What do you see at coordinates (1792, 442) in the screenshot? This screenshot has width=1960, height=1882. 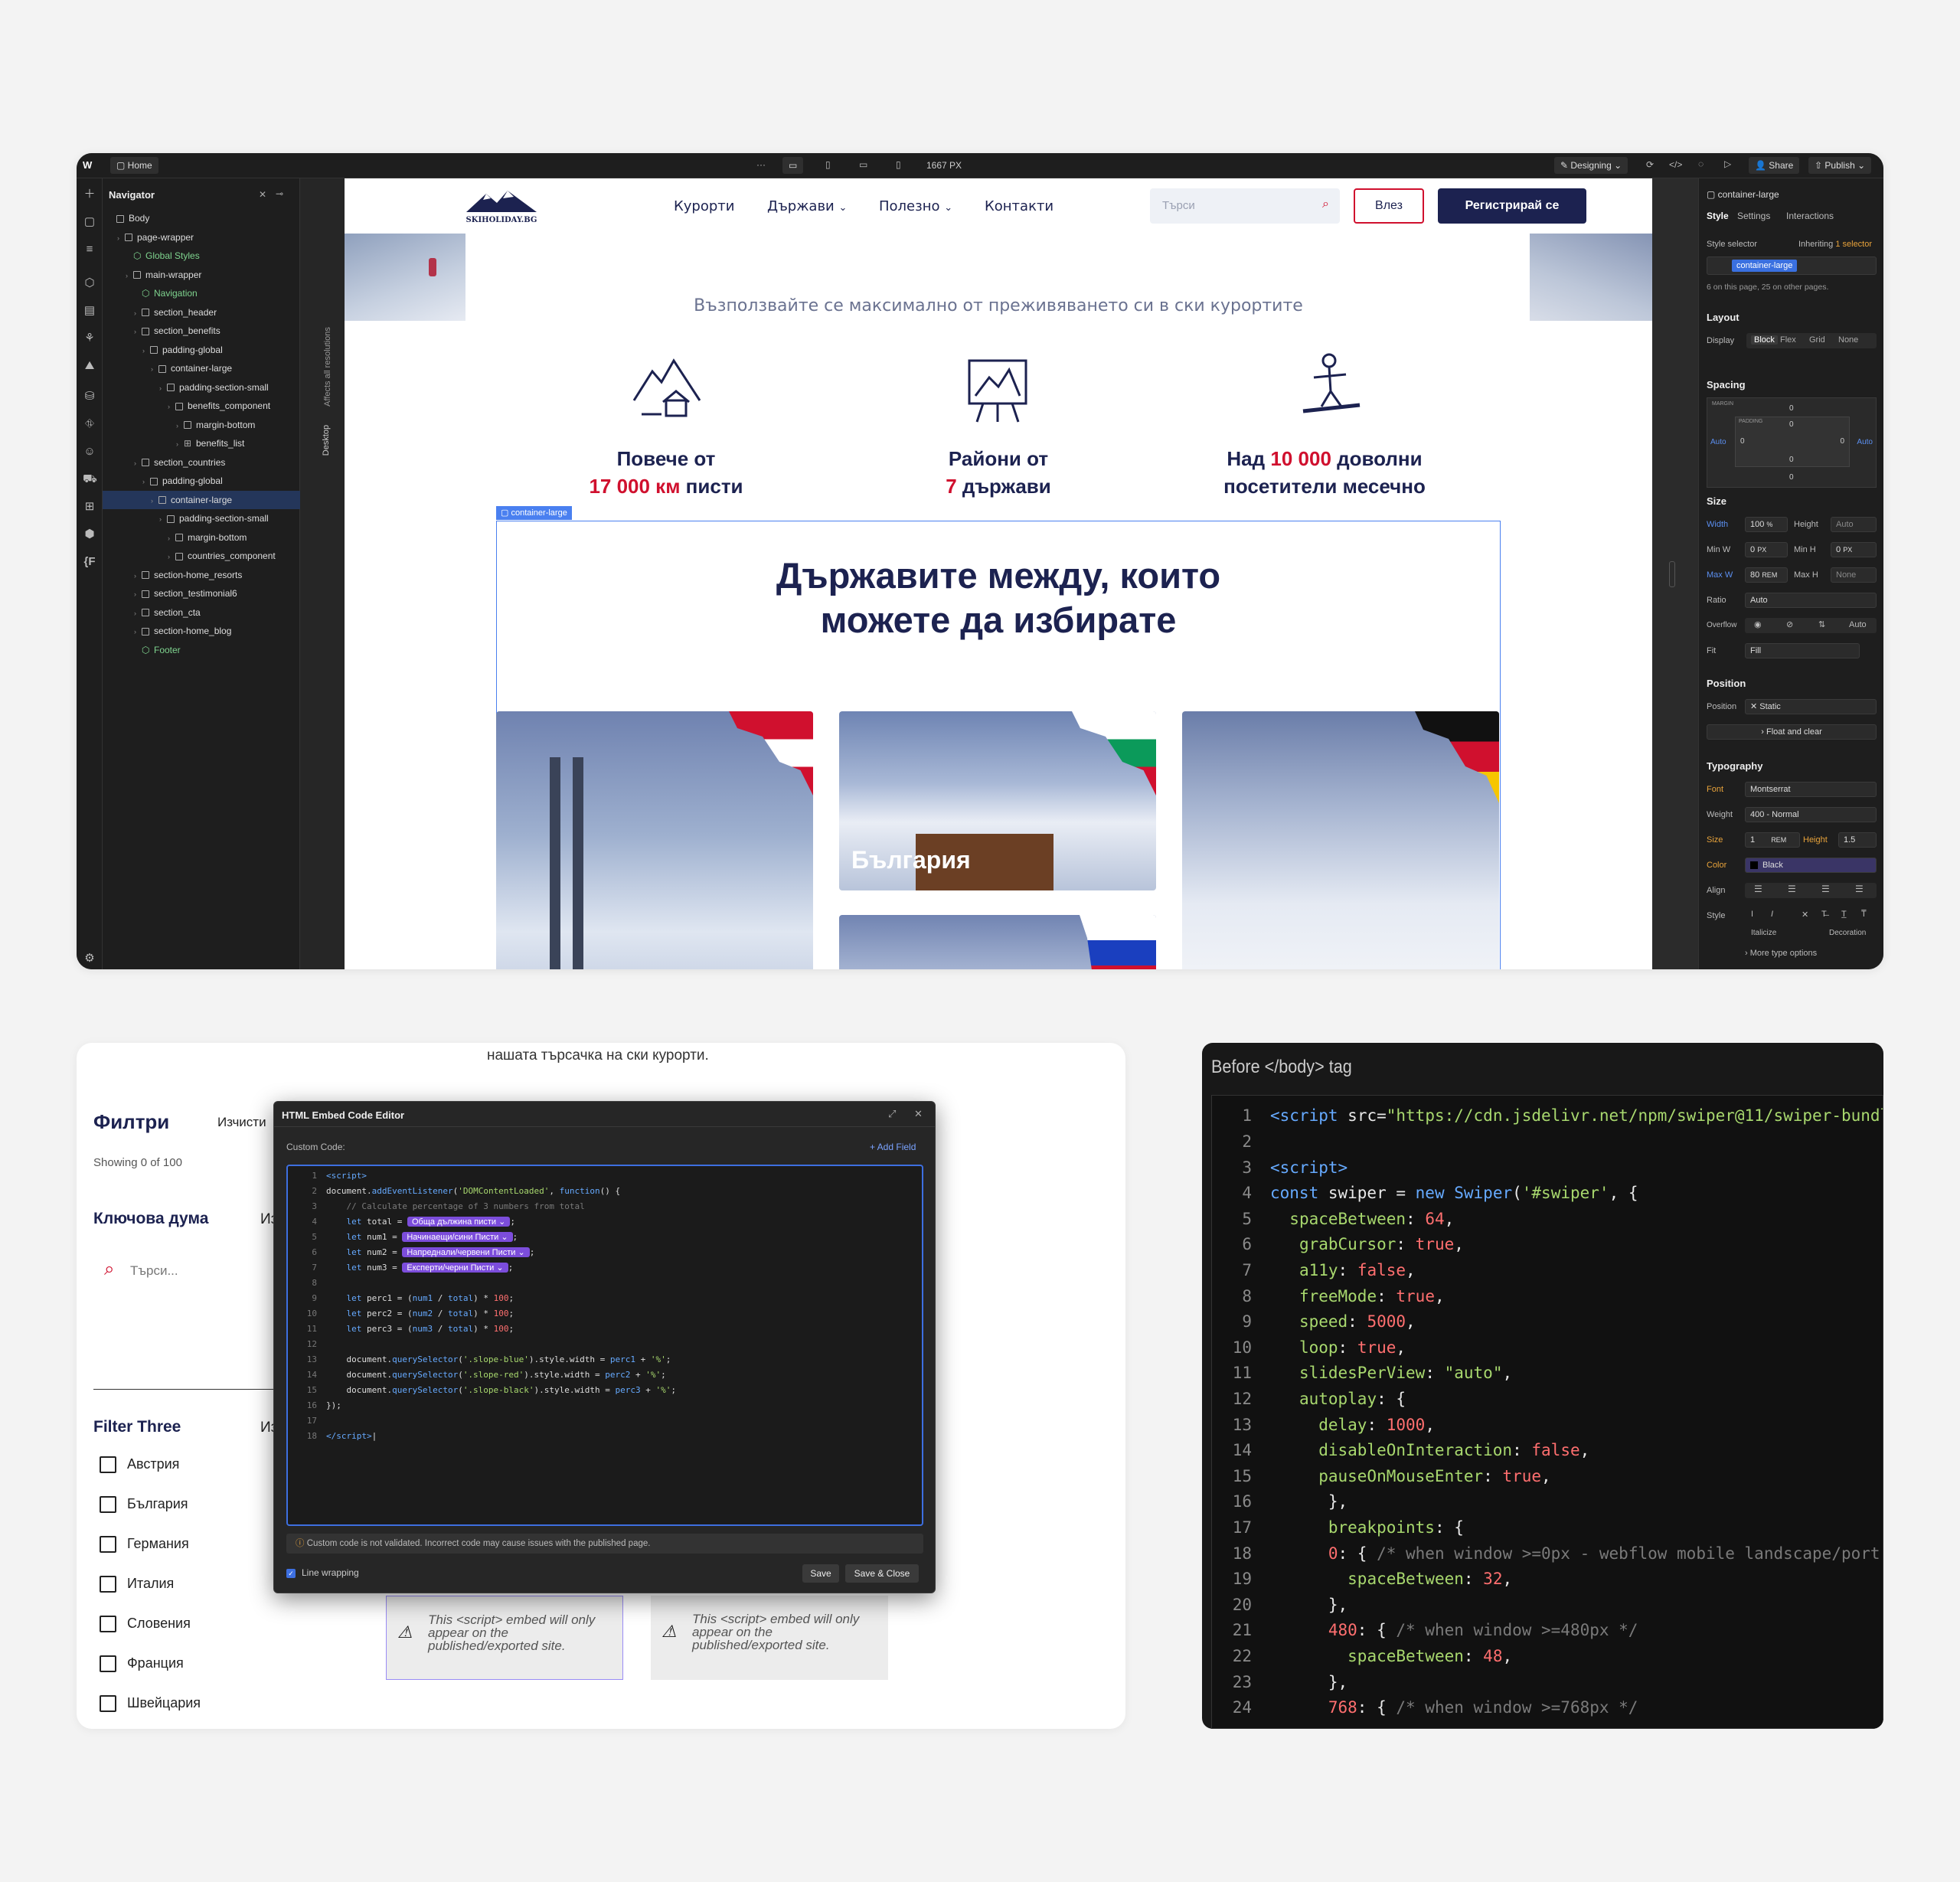 I see `spacing-box: MARGIN 0 Auto Auto 0 PADDING 0 0 0 0` at bounding box center [1792, 442].